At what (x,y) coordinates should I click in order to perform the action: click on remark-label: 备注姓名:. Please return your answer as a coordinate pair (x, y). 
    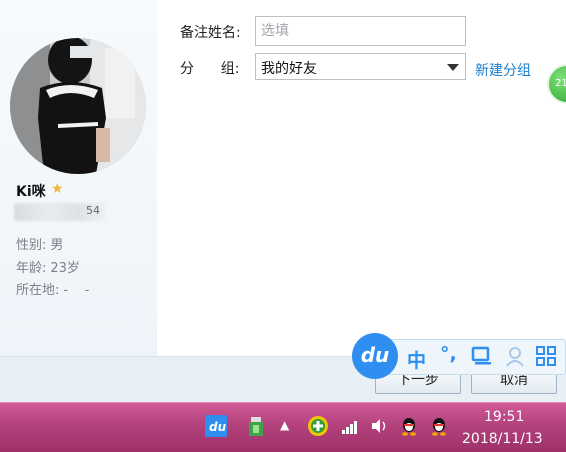
    Looking at the image, I should click on (210, 33).